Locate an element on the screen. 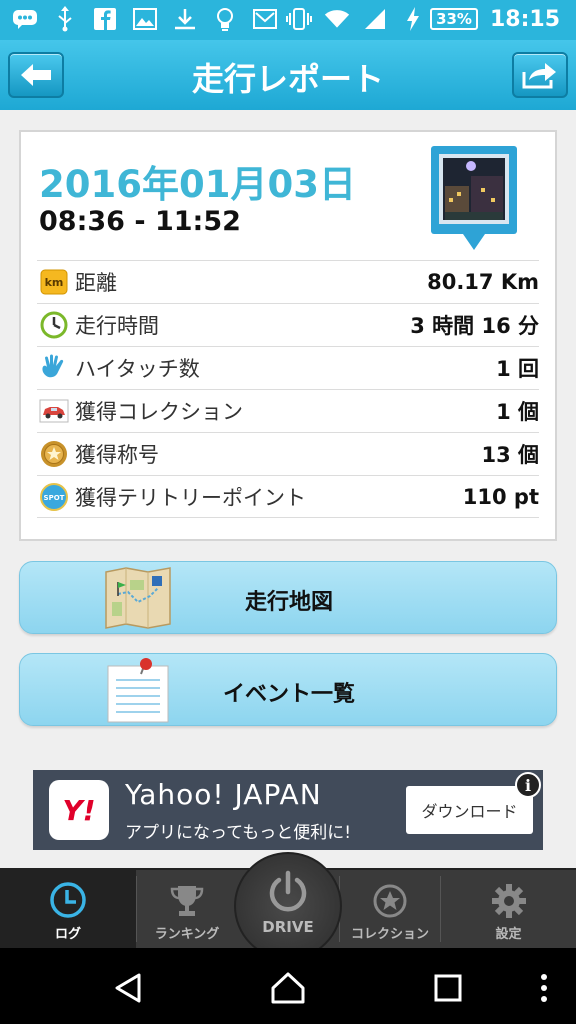  more-vertical-icon is located at coordinates (544, 988).